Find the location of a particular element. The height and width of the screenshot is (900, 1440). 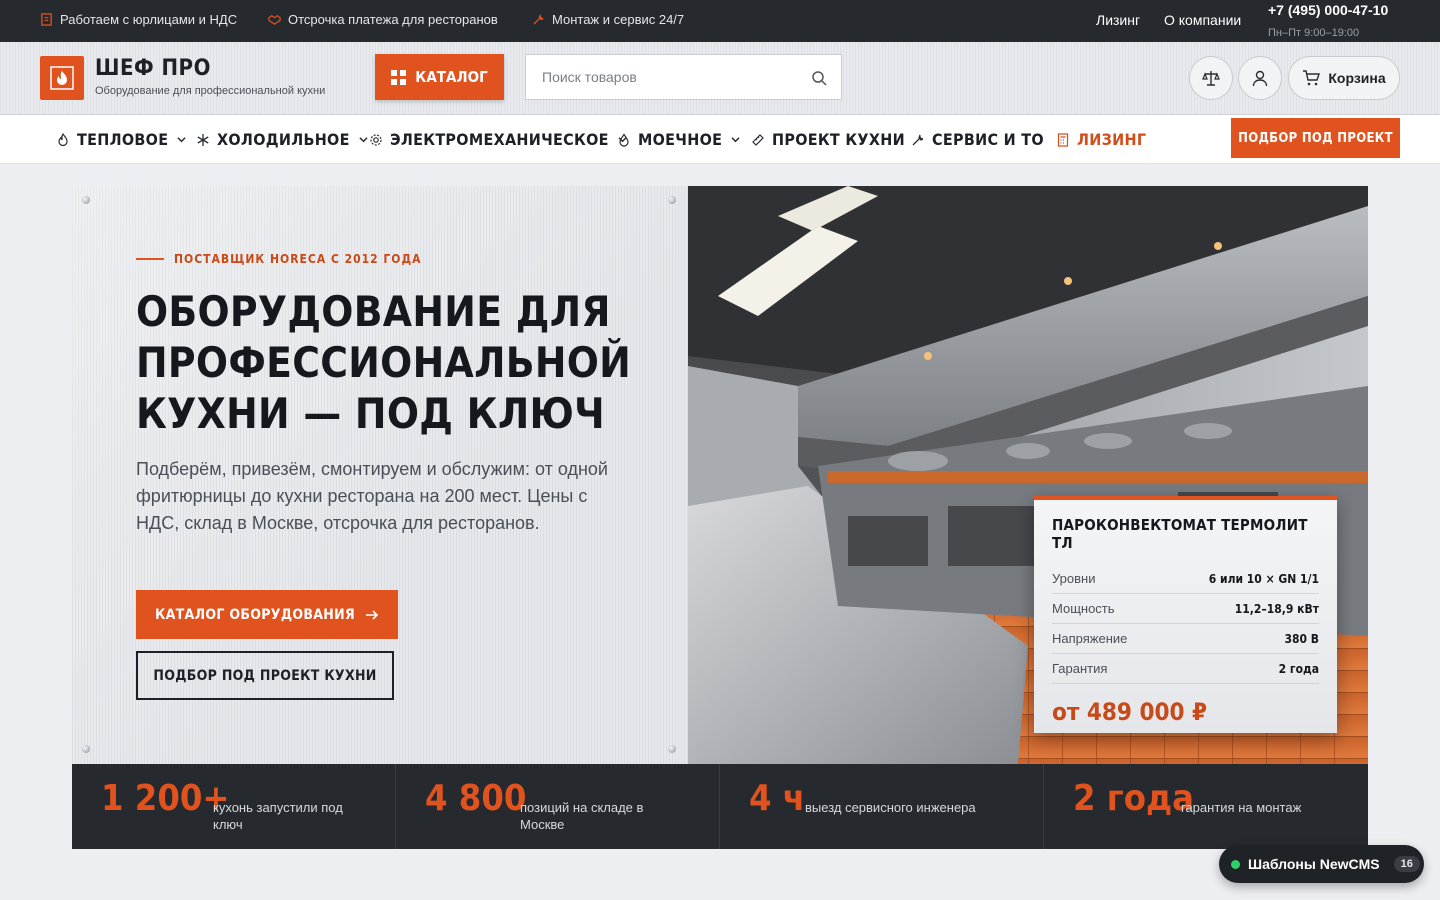

cart-label: Корзина is located at coordinates (1357, 78).